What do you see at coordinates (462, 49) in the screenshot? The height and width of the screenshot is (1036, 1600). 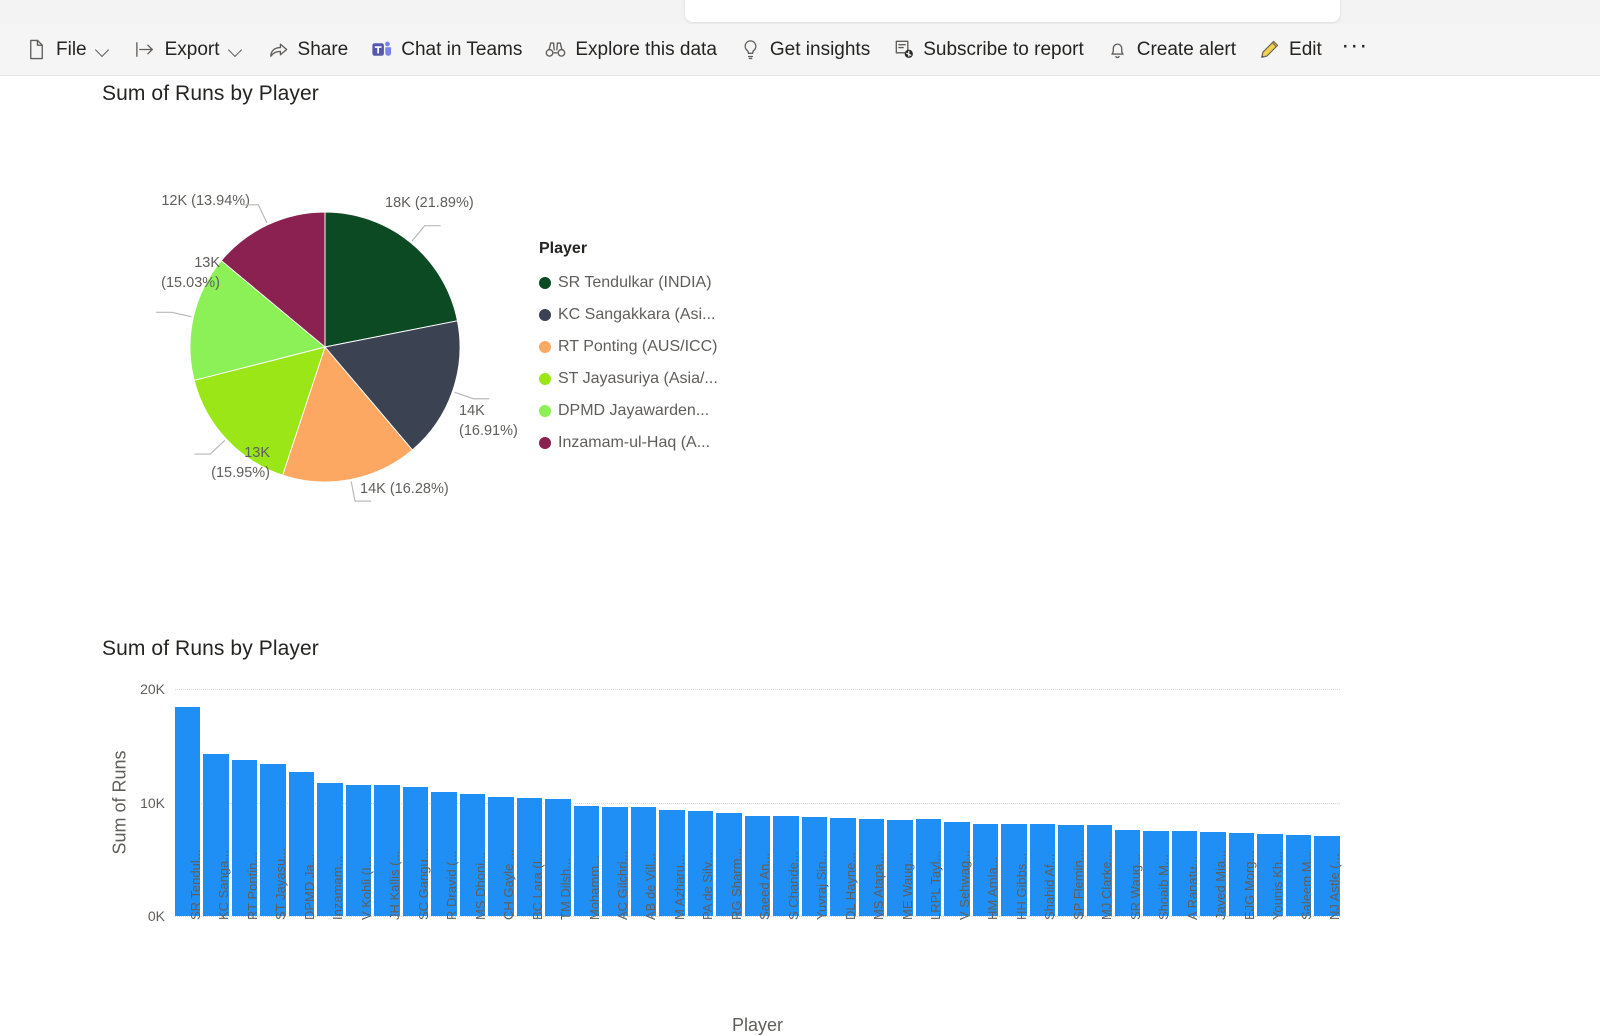 I see `command-chat-teams-label: Chat in Teams` at bounding box center [462, 49].